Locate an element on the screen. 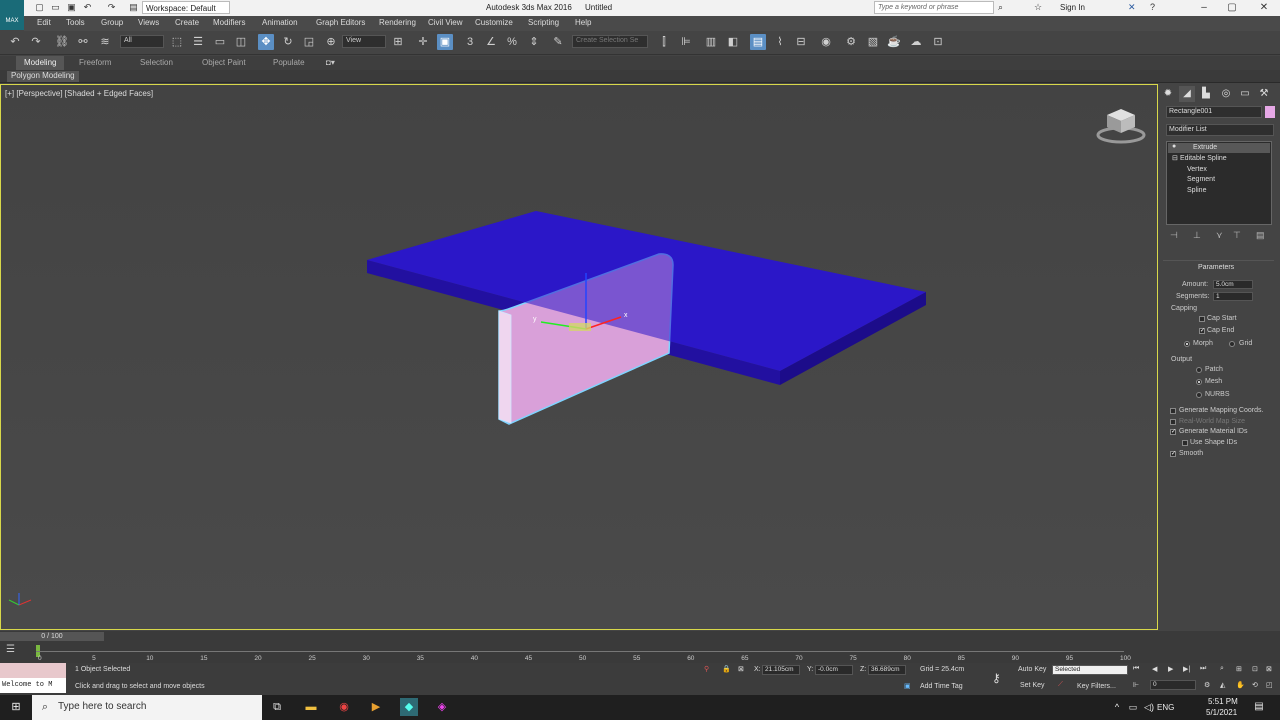 Image resolution: width=1280 pixels, height=720 pixels. menu-help: Help is located at coordinates (583, 22).